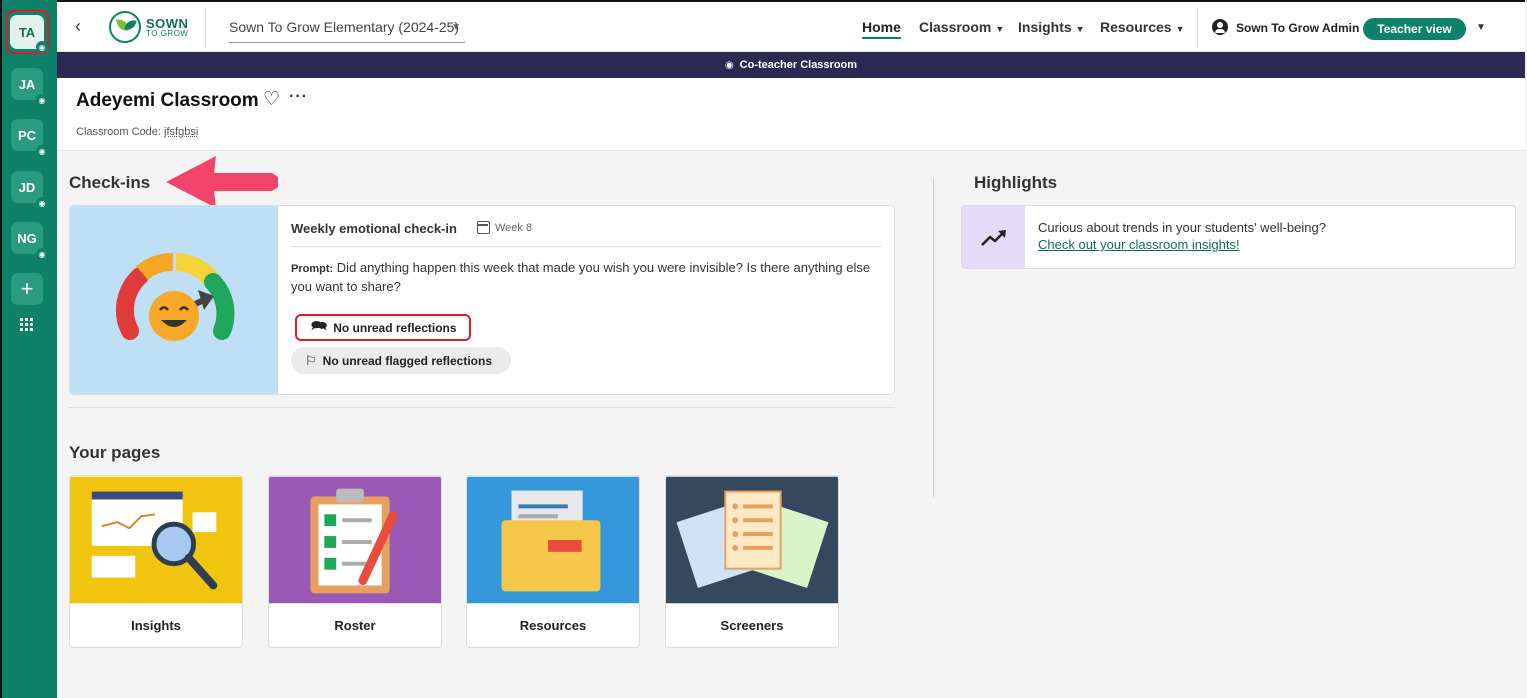 The width and height of the screenshot is (1527, 698). I want to click on page-card-screeners: Screeners, so click(752, 561).